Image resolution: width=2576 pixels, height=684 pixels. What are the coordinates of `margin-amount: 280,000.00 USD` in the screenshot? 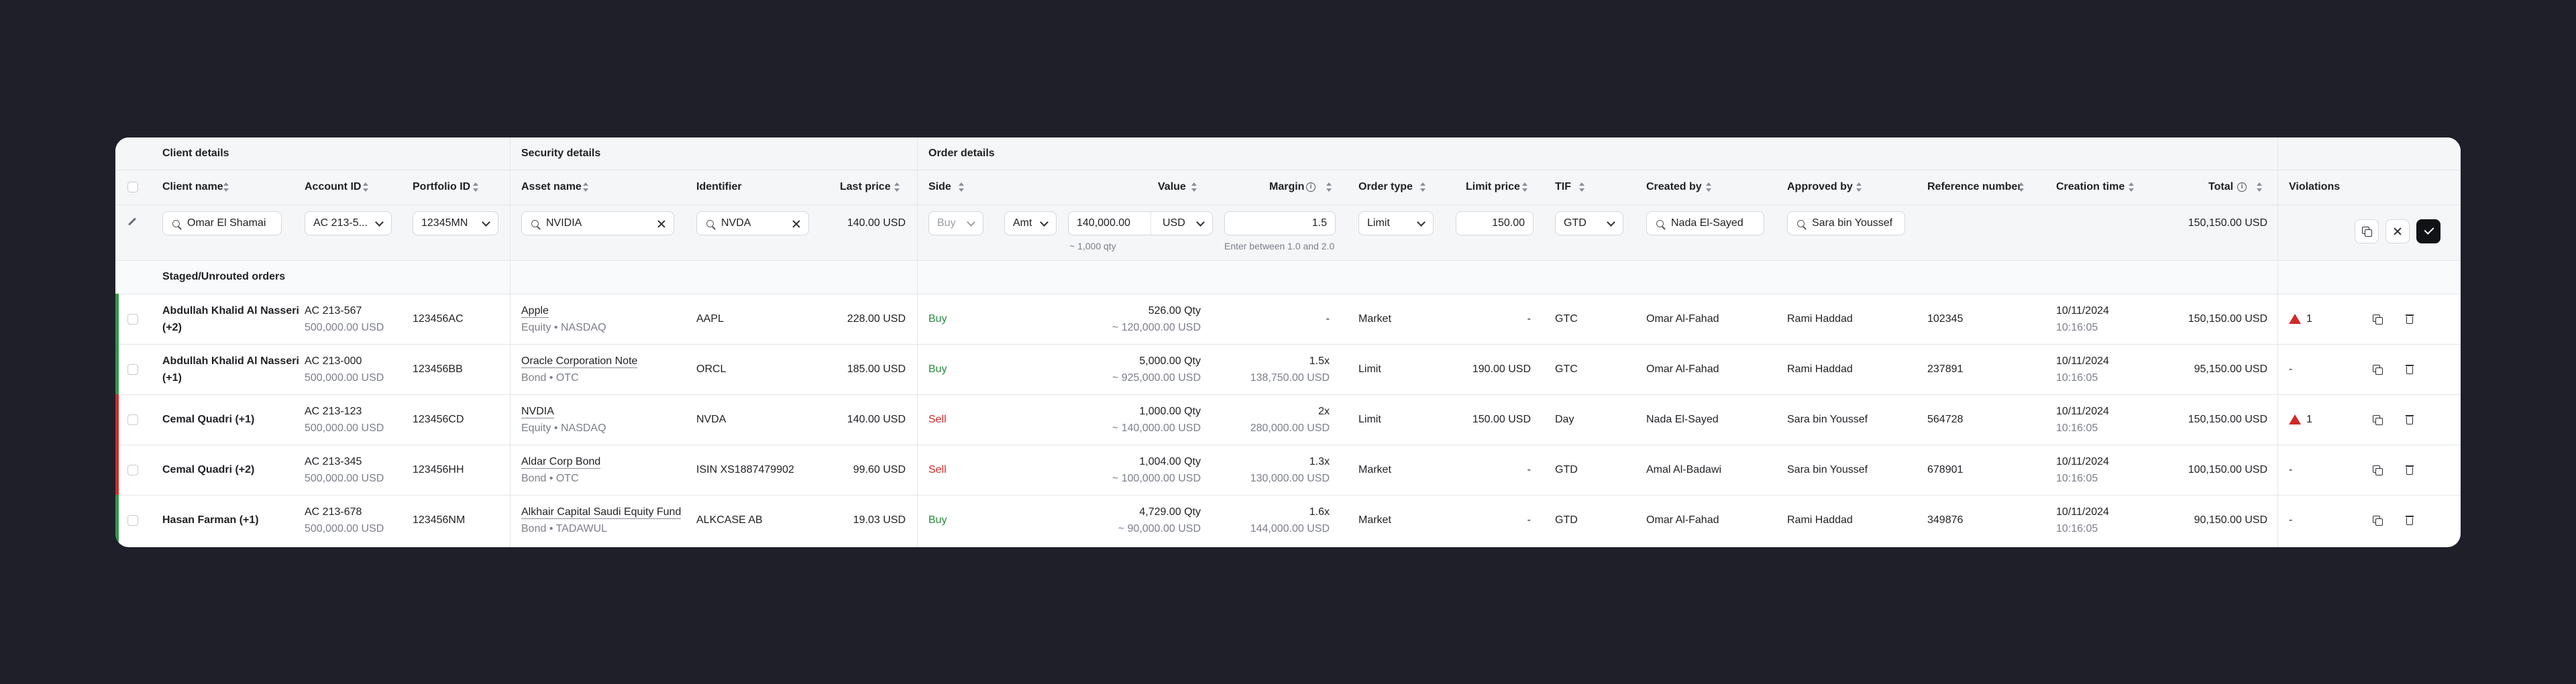 It's located at (1290, 428).